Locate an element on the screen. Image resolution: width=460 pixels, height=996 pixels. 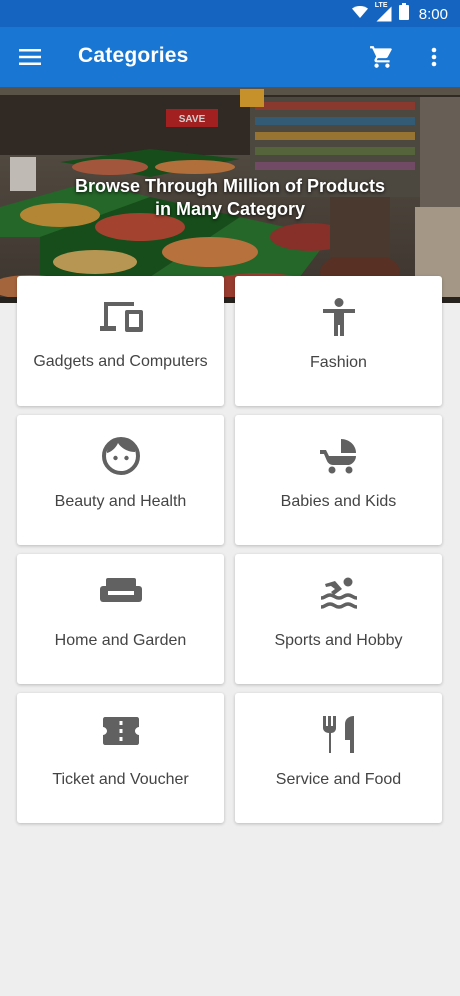
network-type-label: LTE is located at coordinates (381, 5).